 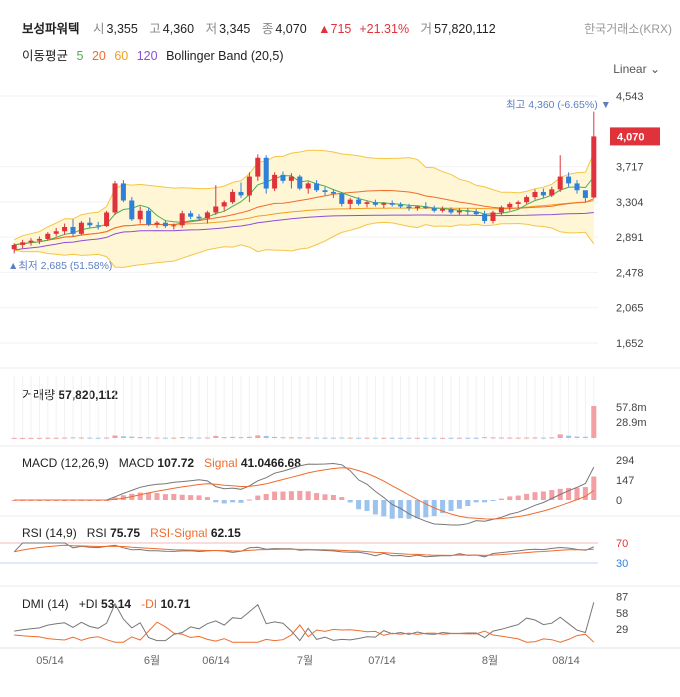 What do you see at coordinates (630, 273) in the screenshot?
I see `price-tick-label: 2,478` at bounding box center [630, 273].